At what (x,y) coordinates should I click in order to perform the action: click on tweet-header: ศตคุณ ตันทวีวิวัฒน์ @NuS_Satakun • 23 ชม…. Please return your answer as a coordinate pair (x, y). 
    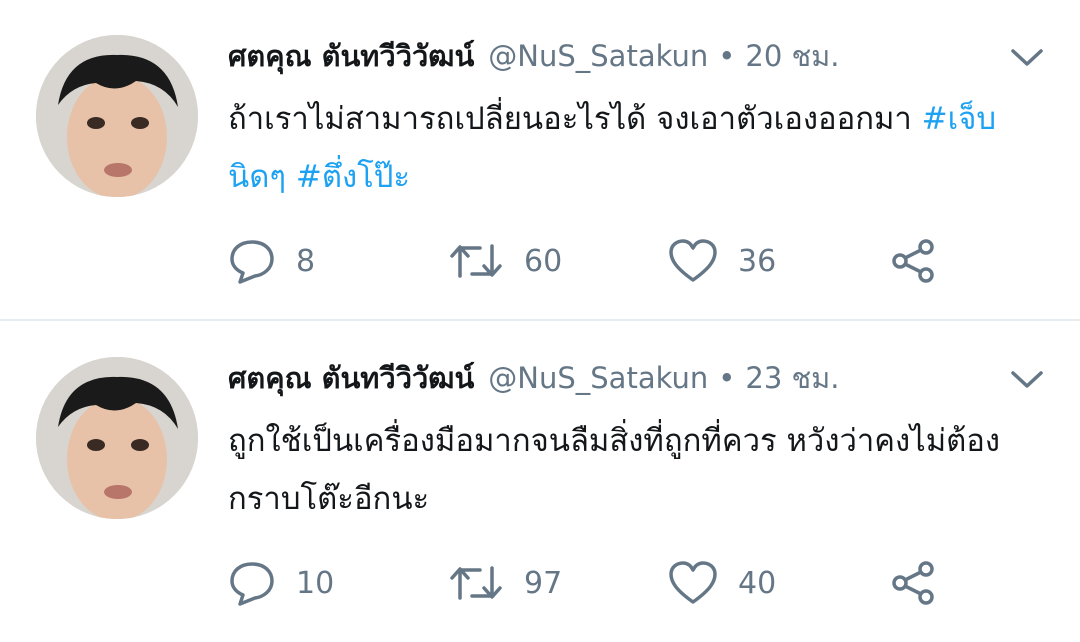
    Looking at the image, I should click on (534, 378).